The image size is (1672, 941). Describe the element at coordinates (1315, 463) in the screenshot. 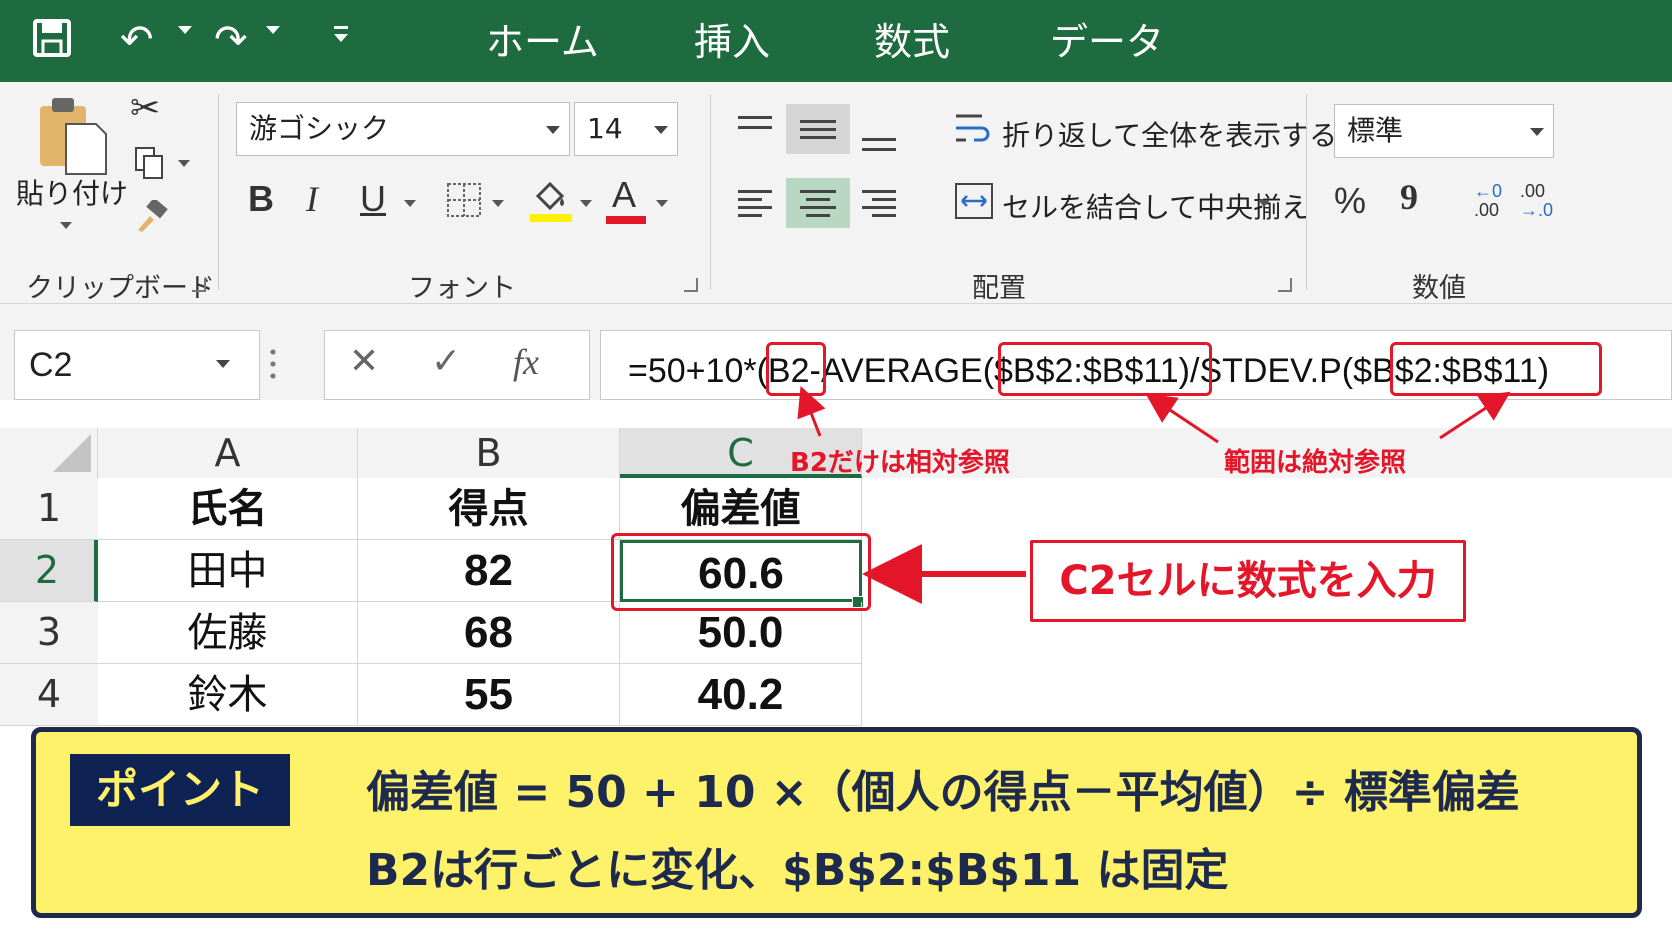

I see `annotation-absolute-ref: 範囲は絶対参照` at that location.